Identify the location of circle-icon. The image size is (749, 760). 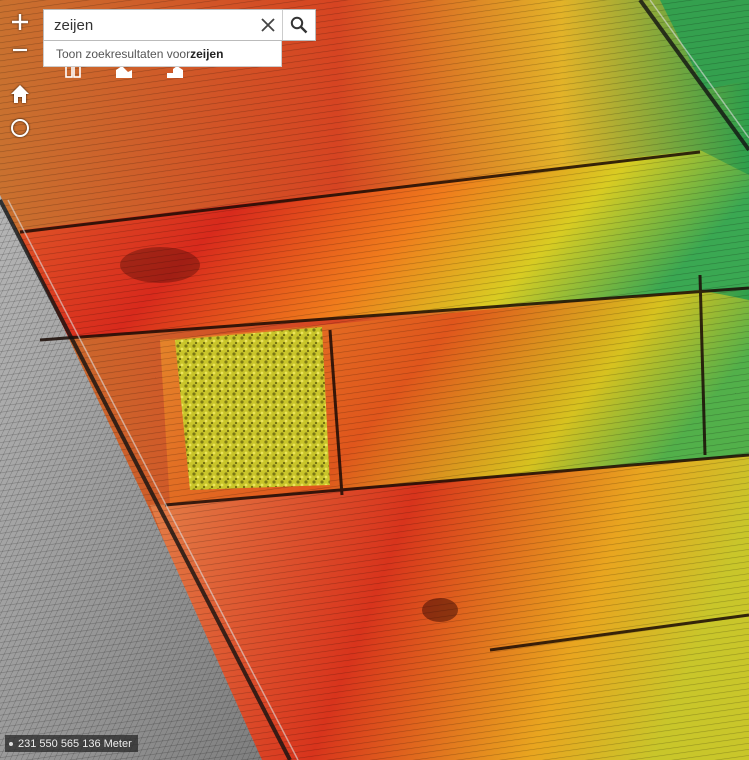
(20, 128).